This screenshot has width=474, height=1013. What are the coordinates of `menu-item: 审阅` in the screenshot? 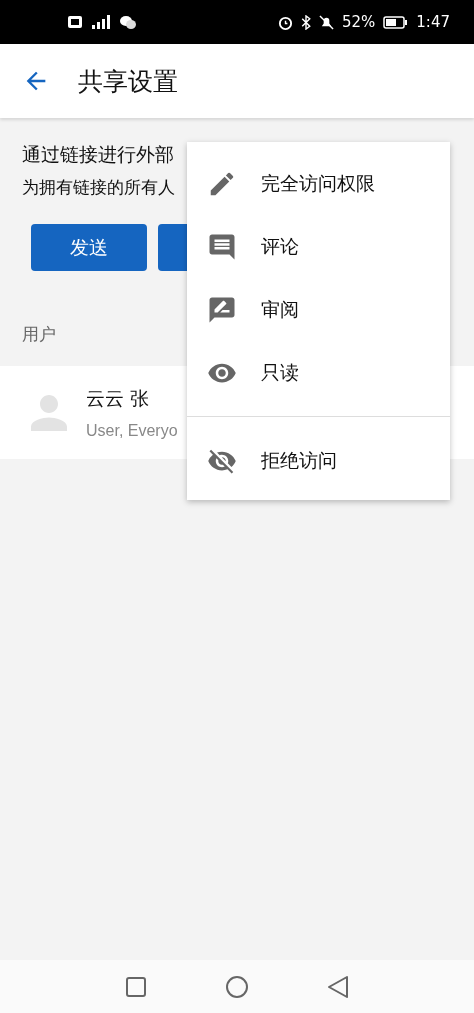 It's located at (318, 309).